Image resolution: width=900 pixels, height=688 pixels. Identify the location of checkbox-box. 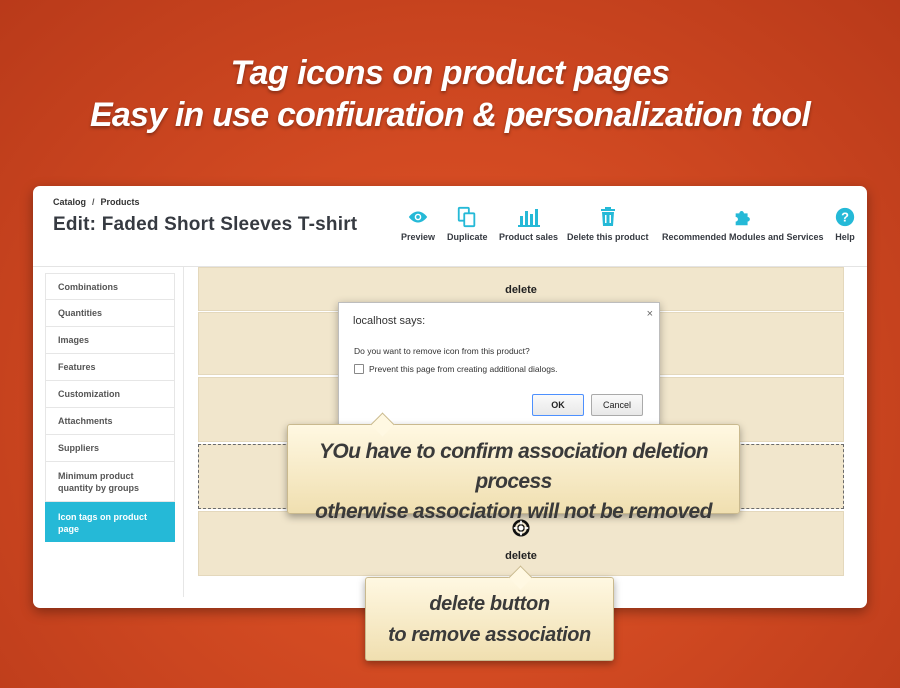
(359, 369).